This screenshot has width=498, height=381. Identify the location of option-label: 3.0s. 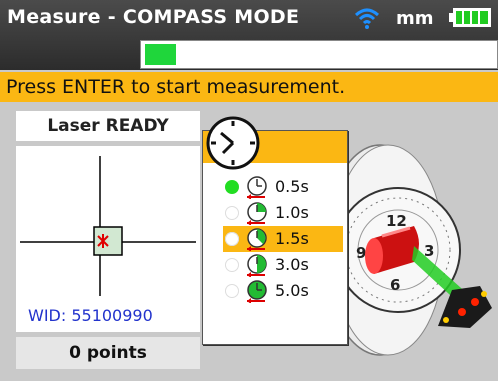
(292, 264).